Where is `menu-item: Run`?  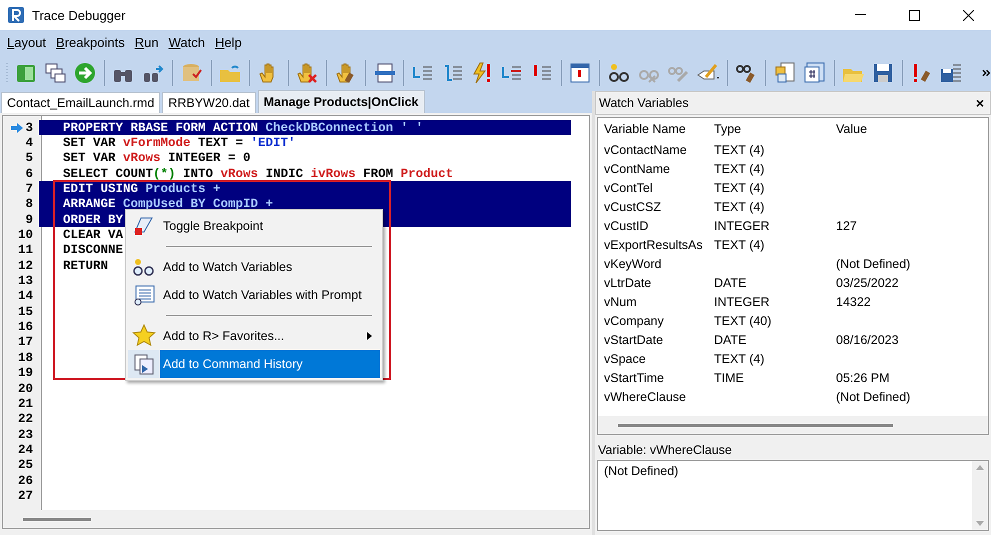
menu-item: Run is located at coordinates (147, 42).